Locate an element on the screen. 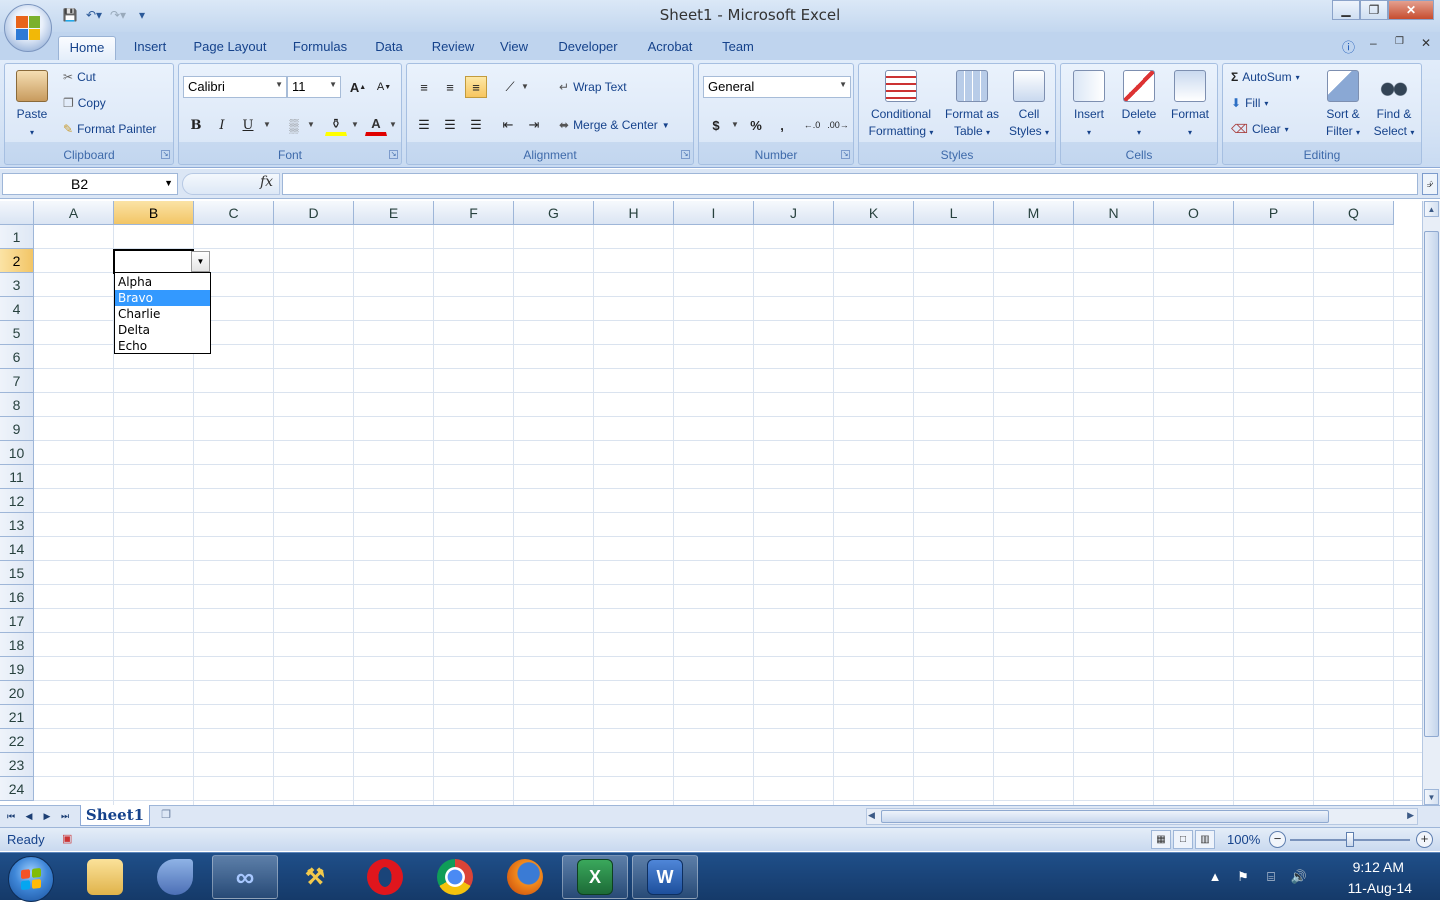 Image resolution: width=1440 pixels, height=902 pixels. zoom-out-icon: − is located at coordinates (1277, 839).